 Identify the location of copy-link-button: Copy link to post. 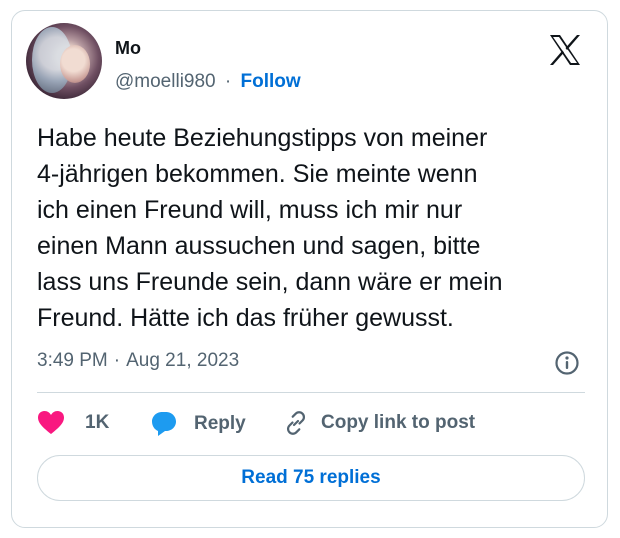
(379, 423).